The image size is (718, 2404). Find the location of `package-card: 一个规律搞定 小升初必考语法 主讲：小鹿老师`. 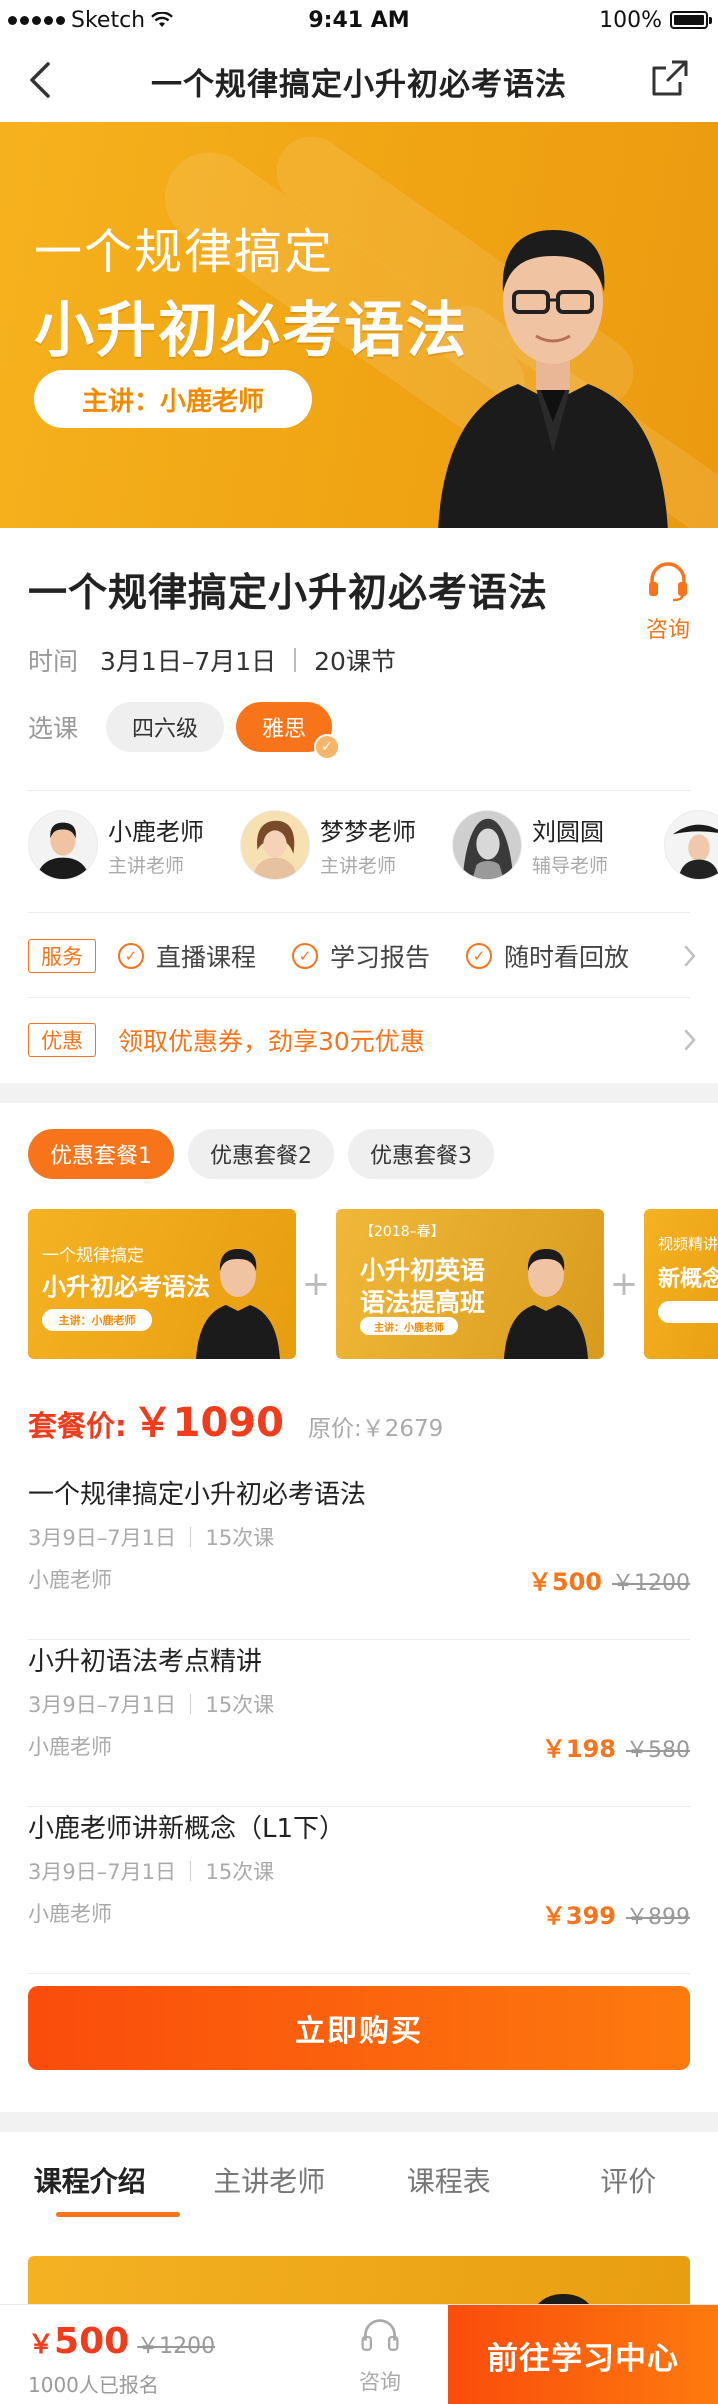

package-card: 一个规律搞定 小升初必考语法 主讲：小鹿老师 is located at coordinates (162, 1284).